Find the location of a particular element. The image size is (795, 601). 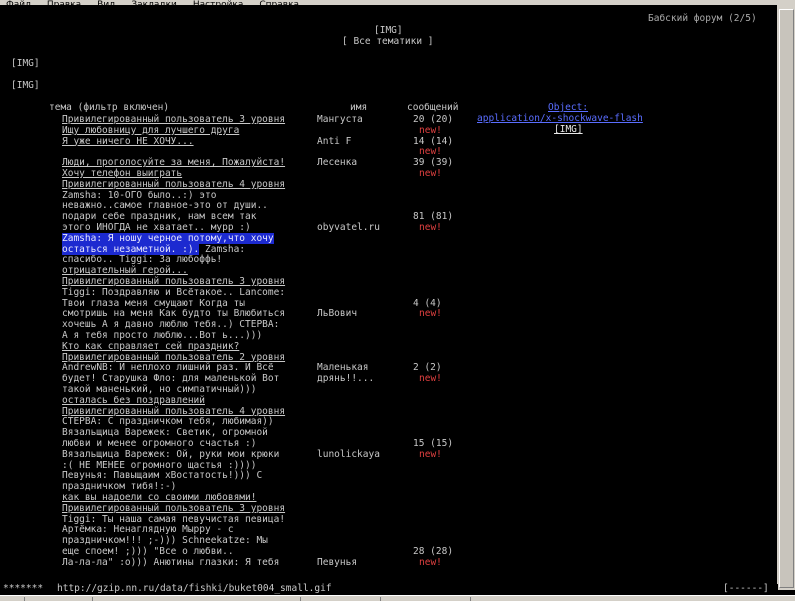

selected-text: Zamsha: Я ношу черное потому,что хочу is located at coordinates (168, 238).